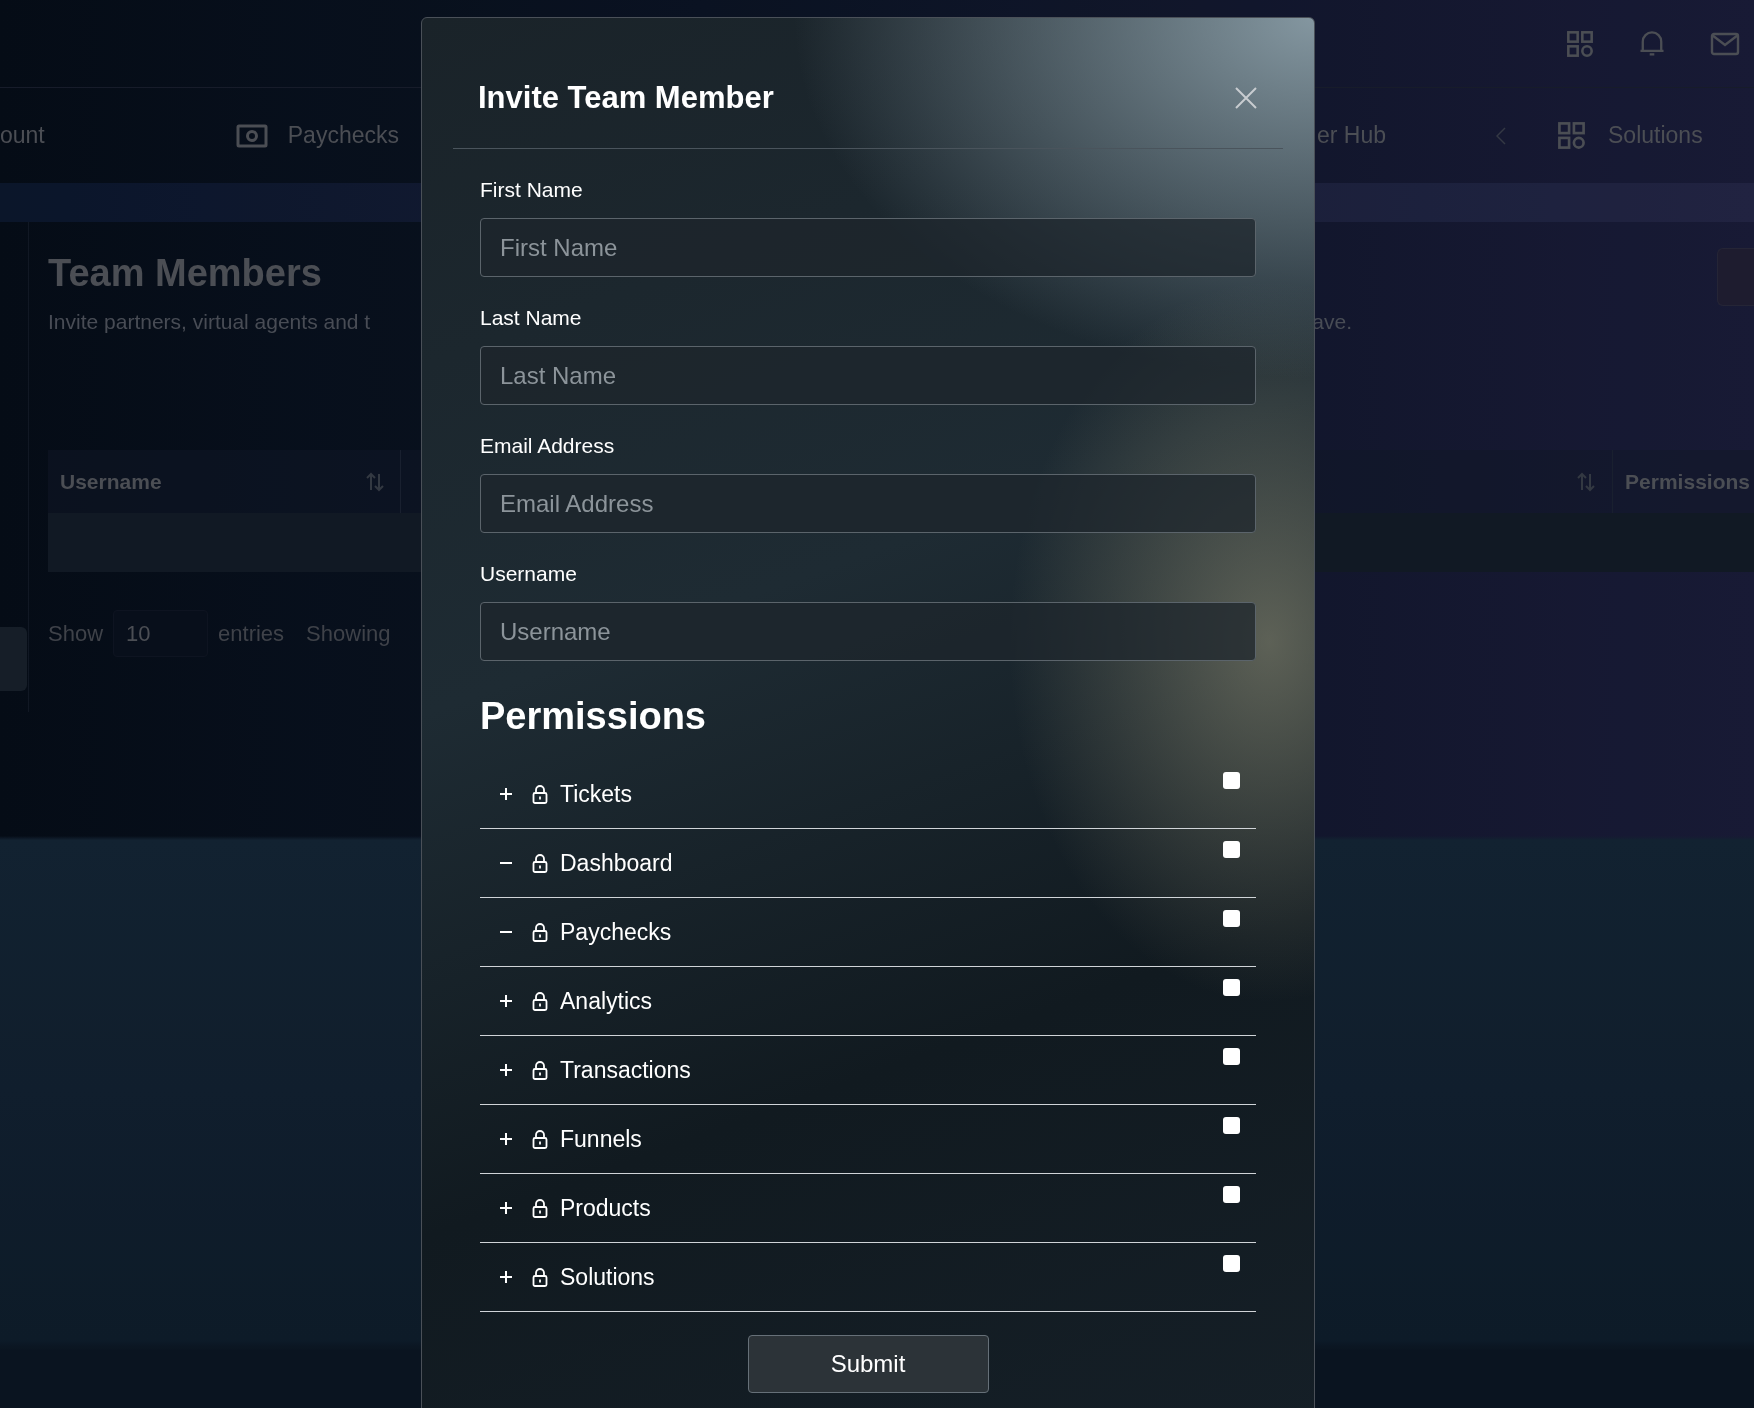  Describe the element at coordinates (185, 273) in the screenshot. I see `page-title: Team Members` at that location.